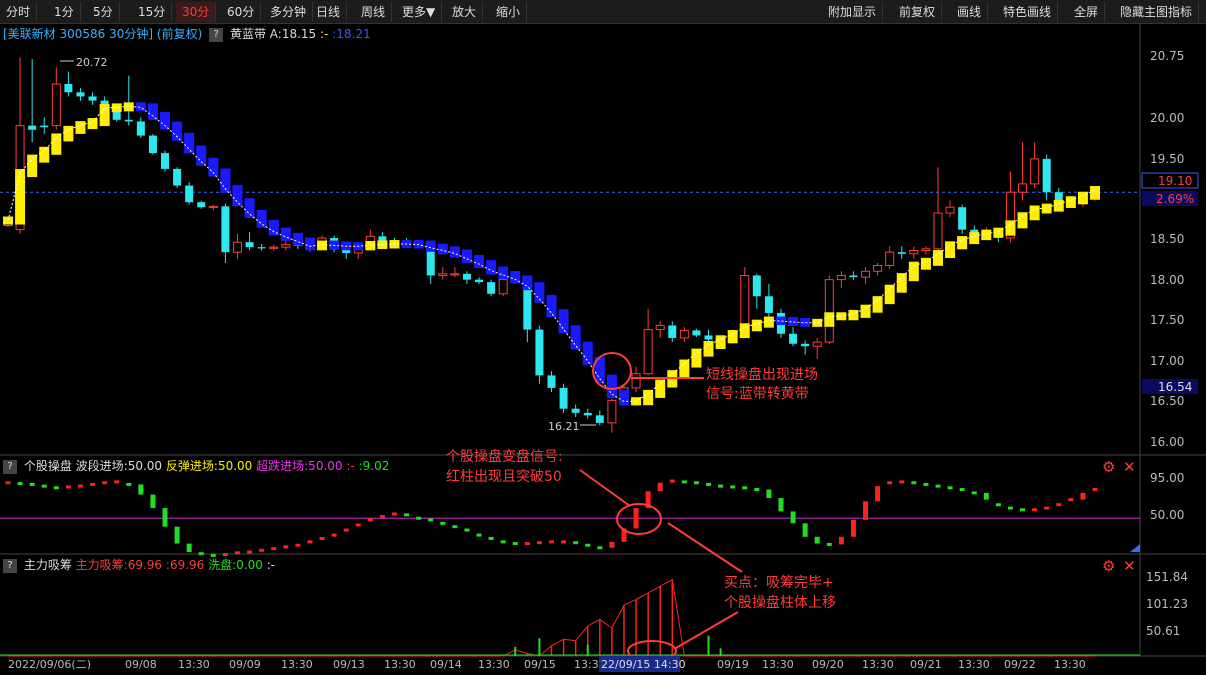 This screenshot has height=675, width=1206. Describe the element at coordinates (10, 565) in the screenshot. I see `sub2-help-button: ?` at that location.